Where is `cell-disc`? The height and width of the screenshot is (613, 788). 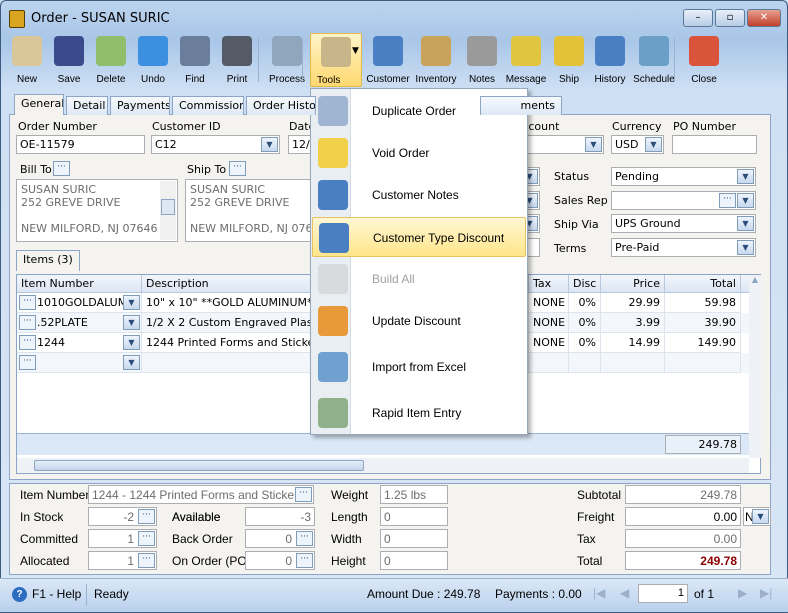
cell-disc is located at coordinates (585, 363).